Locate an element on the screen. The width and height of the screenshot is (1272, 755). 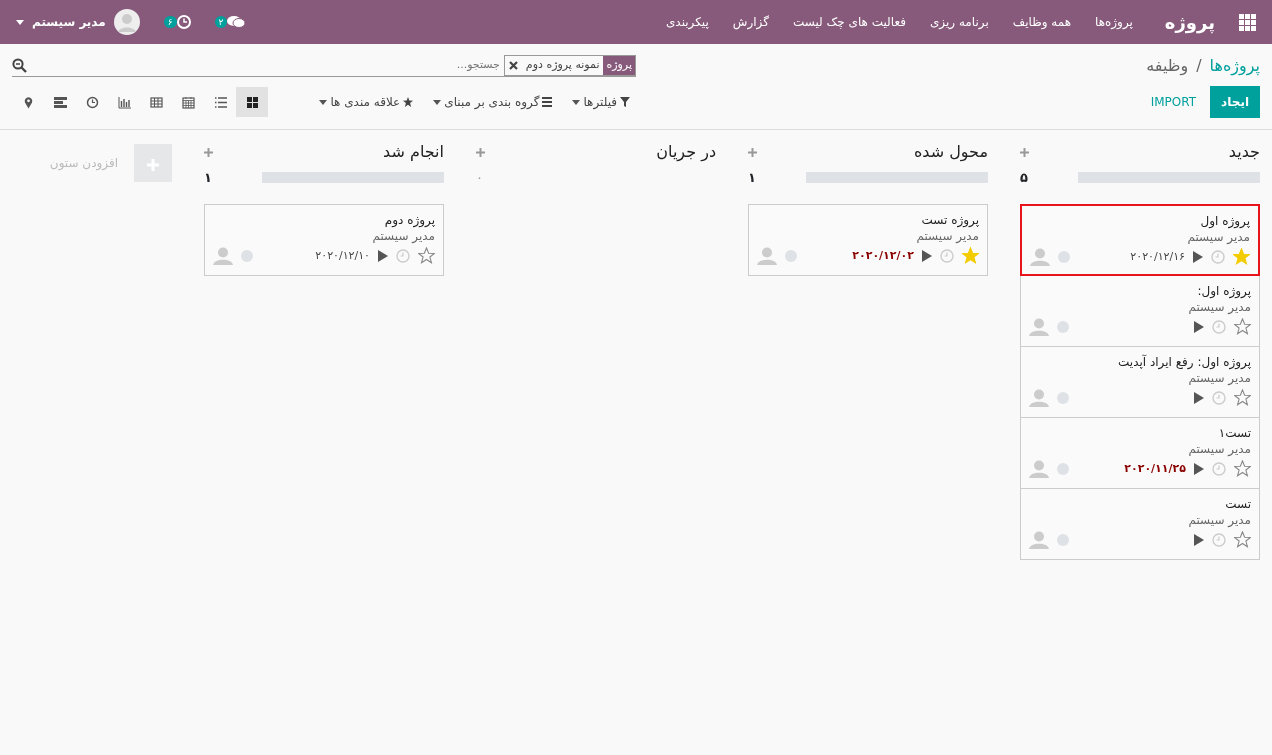
task-card: پروژه اول: مدیر سیستم is located at coordinates (1140, 310).